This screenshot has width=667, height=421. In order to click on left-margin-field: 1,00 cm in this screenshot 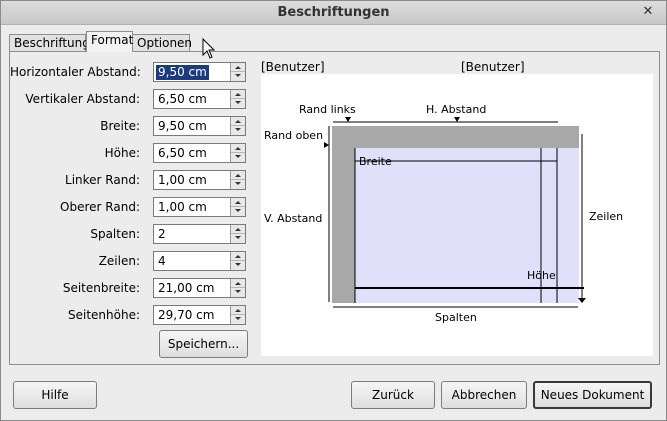, I will do `click(199, 180)`.